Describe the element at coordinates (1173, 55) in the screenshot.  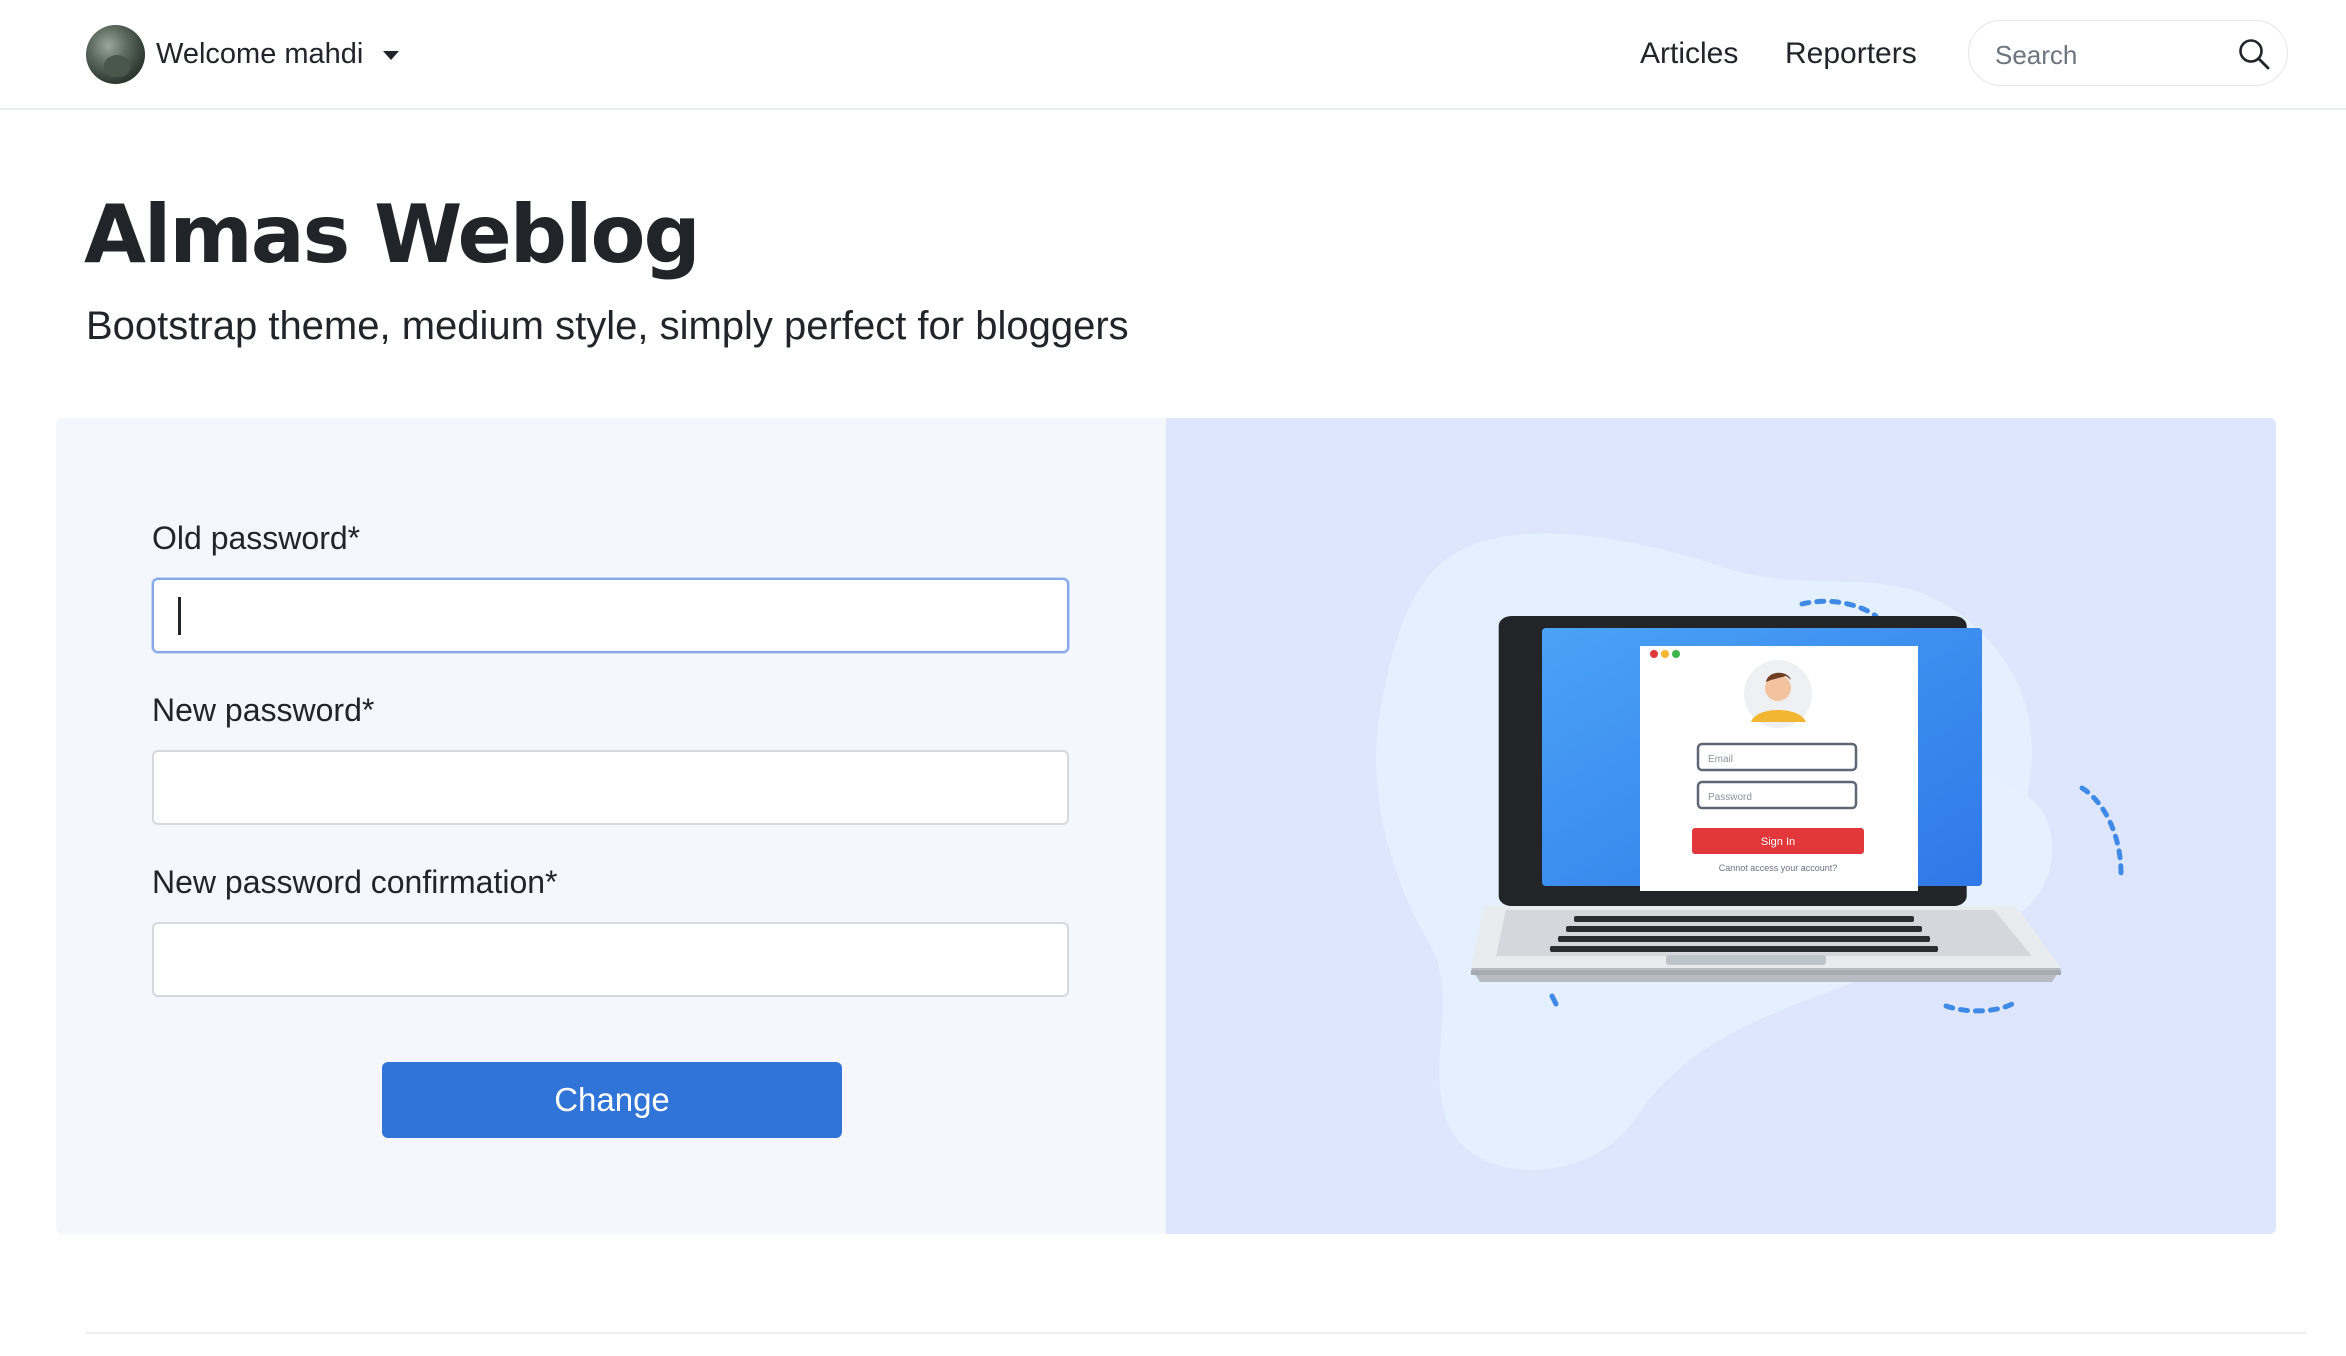
I see `top-navbar: Welcome mahdi Articles Reporters` at that location.